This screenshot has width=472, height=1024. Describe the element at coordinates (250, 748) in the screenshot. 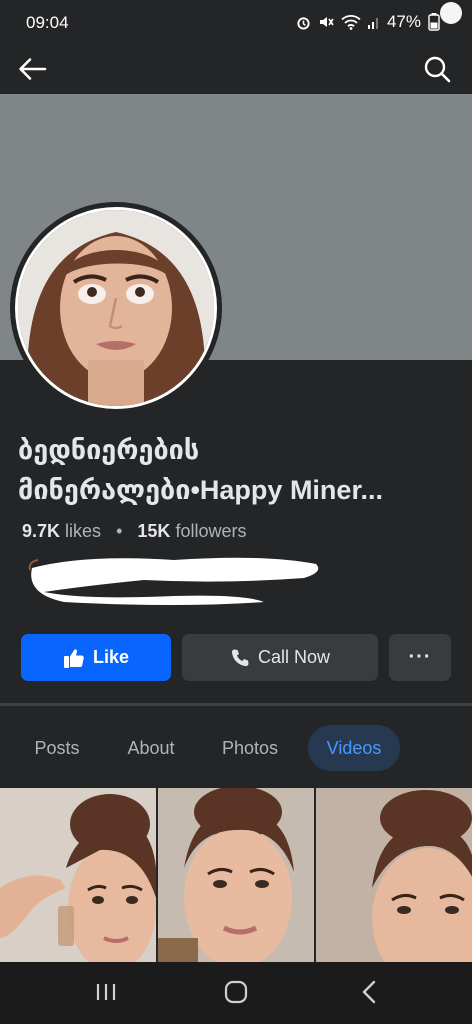

I see `tab-photos: Photos` at that location.